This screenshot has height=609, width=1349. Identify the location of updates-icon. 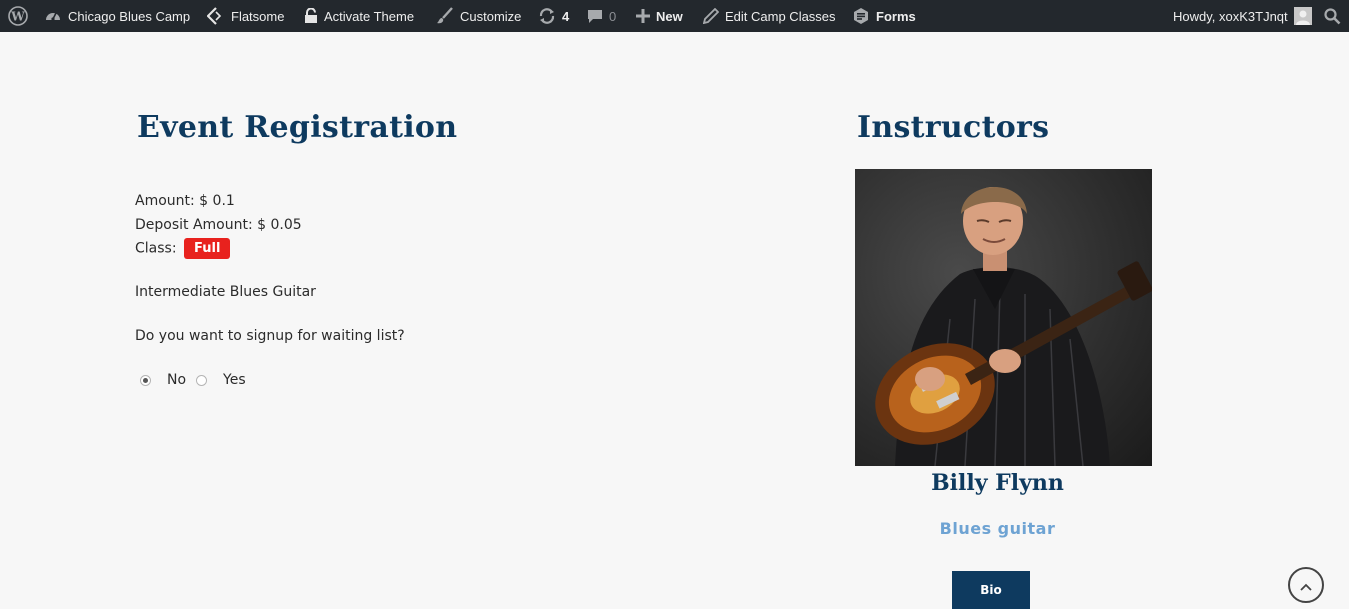
(547, 16).